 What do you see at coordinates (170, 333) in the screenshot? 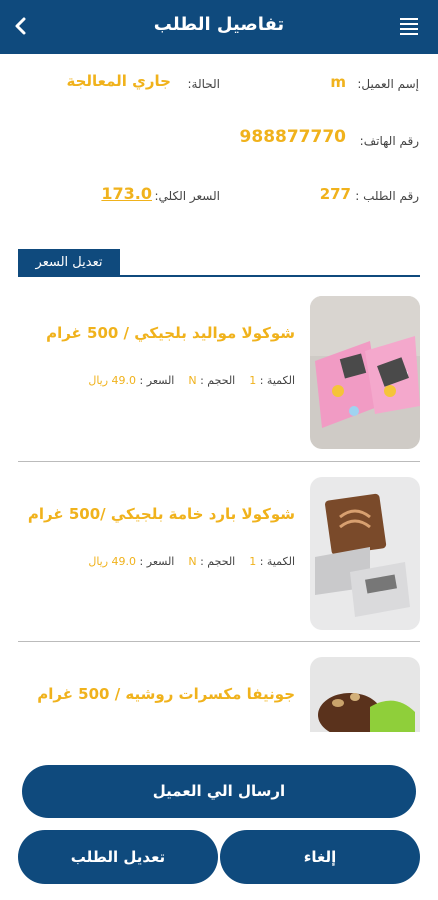
I see `product-name: شوكولا مواليد بلجيكي / 500 غرام` at bounding box center [170, 333].